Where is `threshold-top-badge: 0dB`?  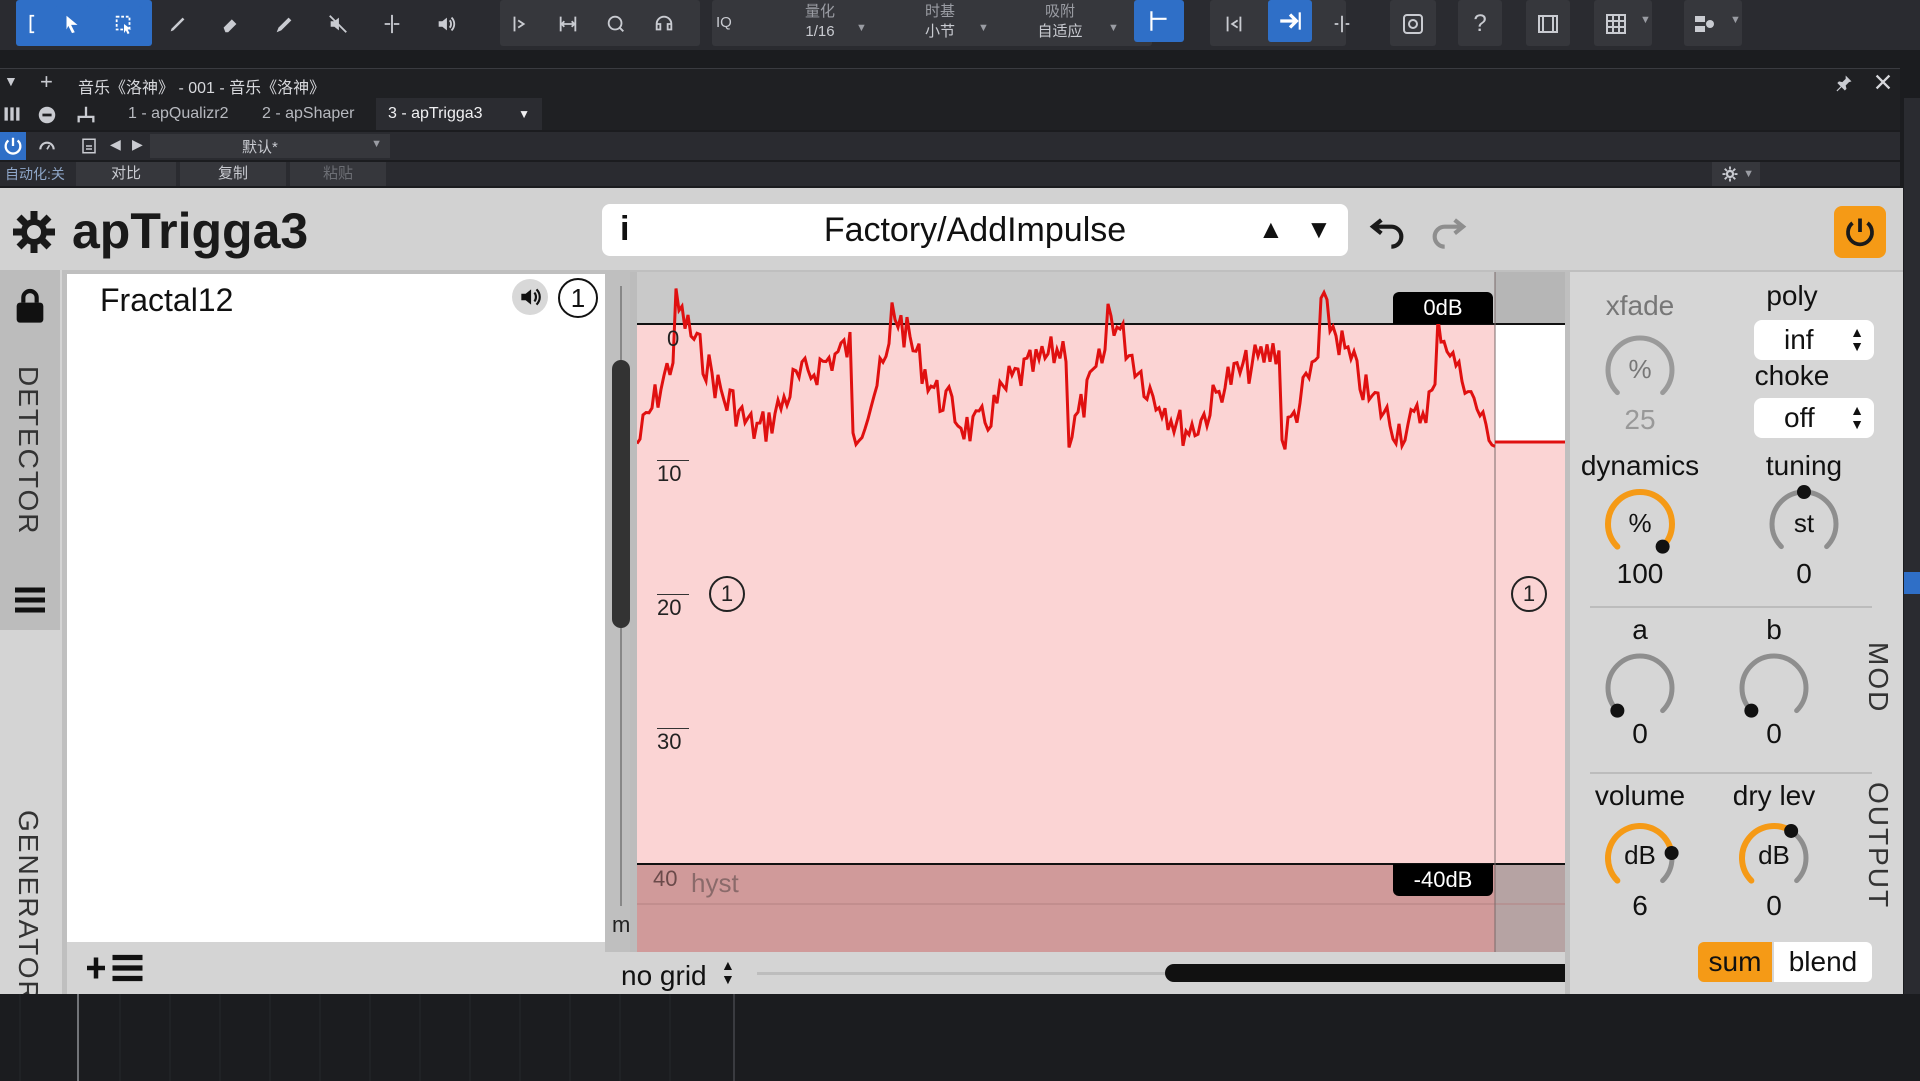 threshold-top-badge: 0dB is located at coordinates (1443, 308).